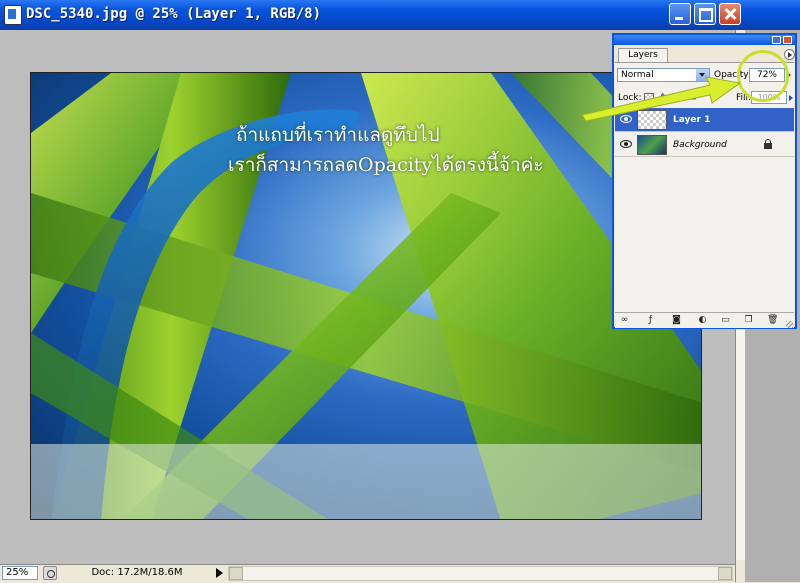  Describe the element at coordinates (480, 573) in the screenshot. I see `horizontal-scrollbar` at that location.